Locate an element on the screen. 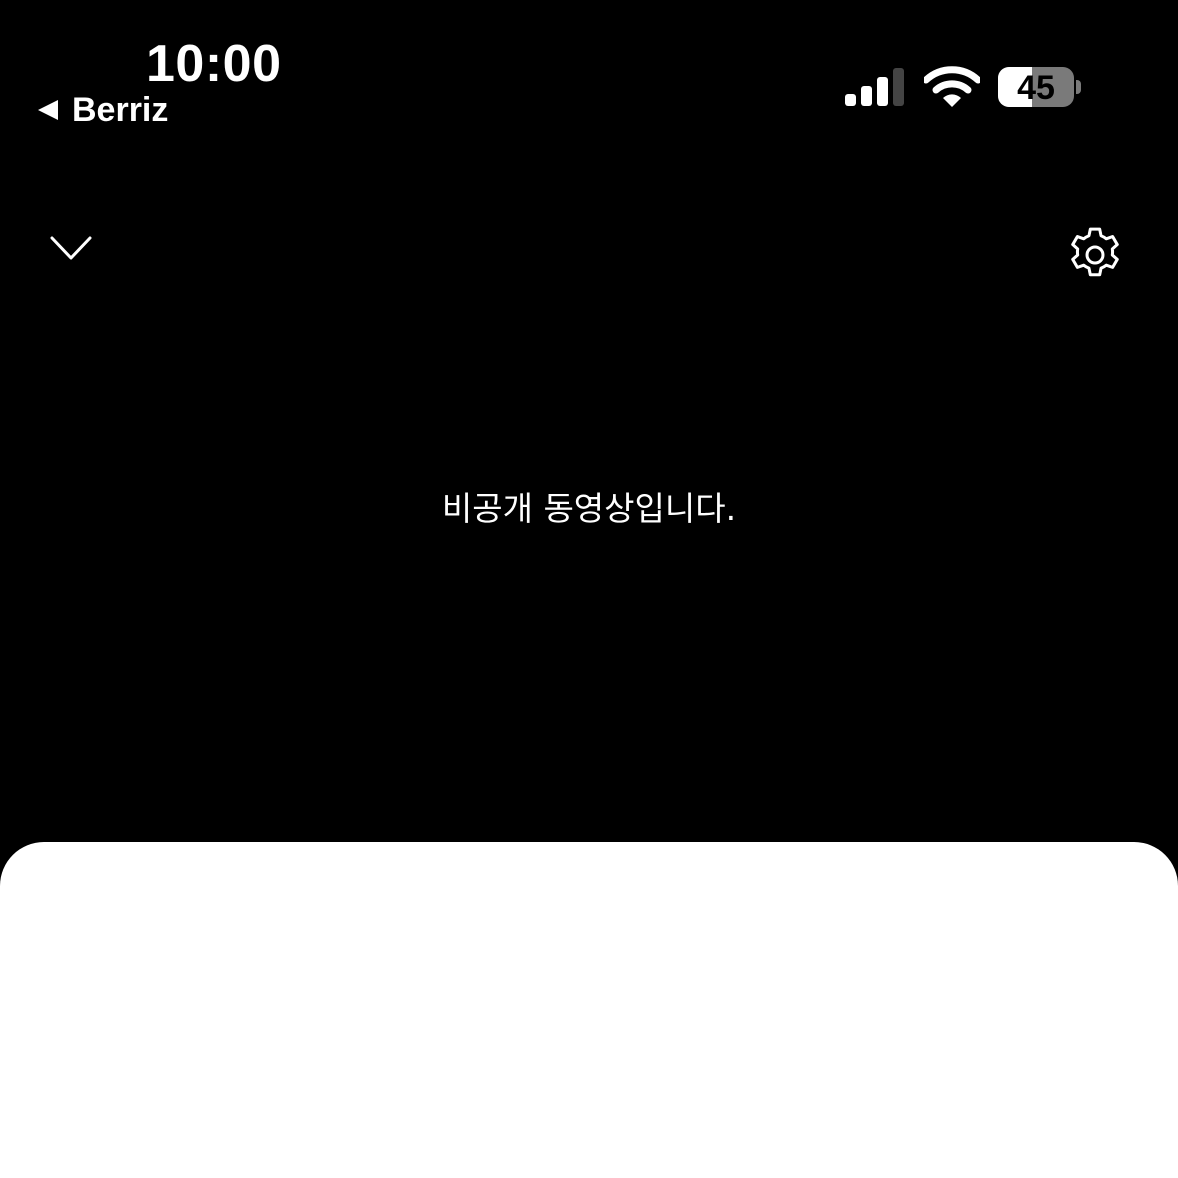 This screenshot has width=1178, height=1178. signal-icon is located at coordinates (874, 87).